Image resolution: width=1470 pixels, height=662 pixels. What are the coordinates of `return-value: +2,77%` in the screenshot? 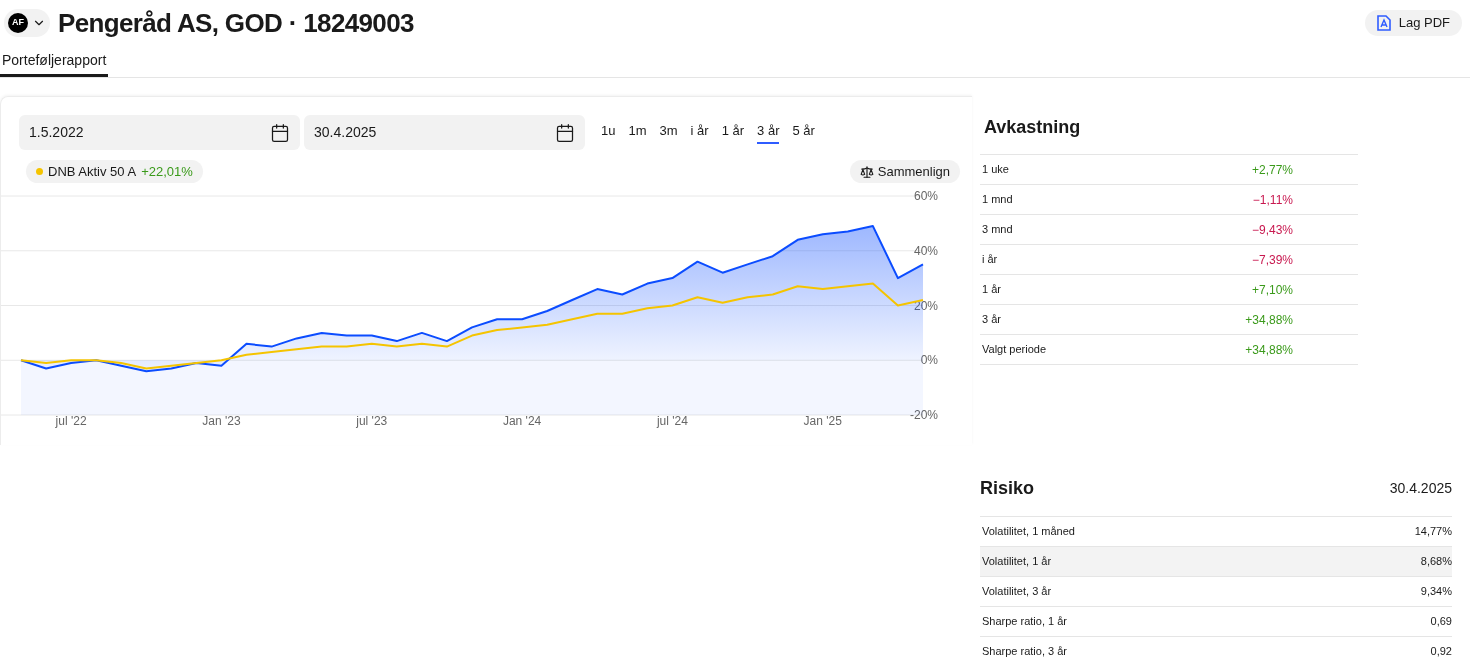 It's located at (1271, 170).